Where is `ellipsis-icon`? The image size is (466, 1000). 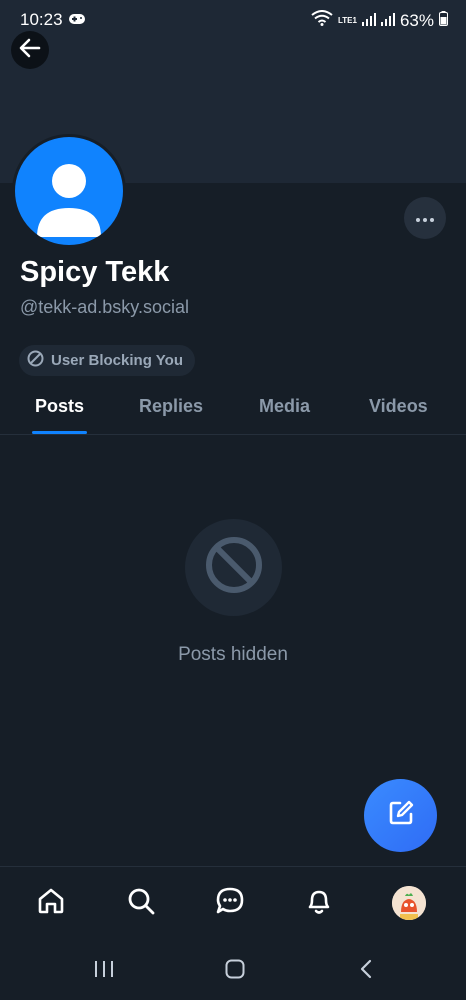
ellipsis-icon is located at coordinates (425, 218).